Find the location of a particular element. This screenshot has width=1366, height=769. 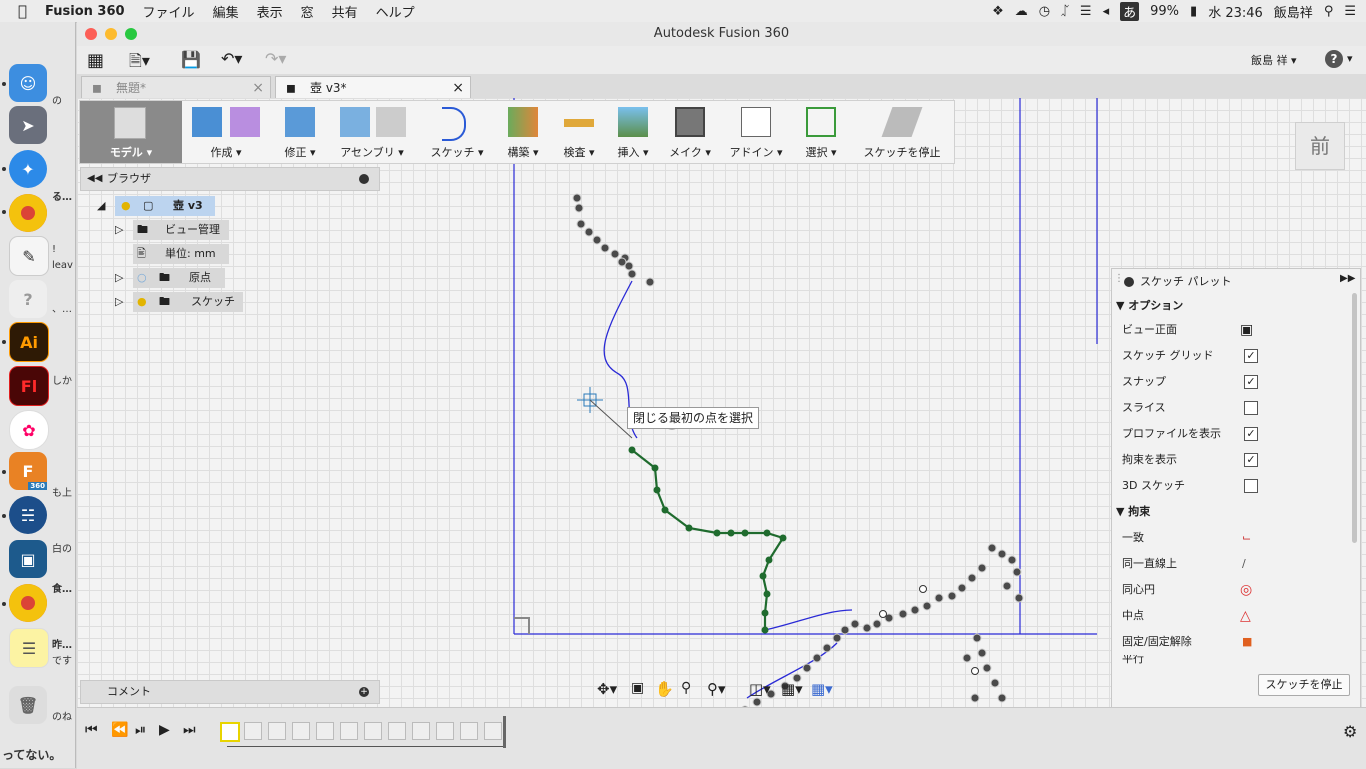

spotlight-icon: ⚲ is located at coordinates (1329, 11).